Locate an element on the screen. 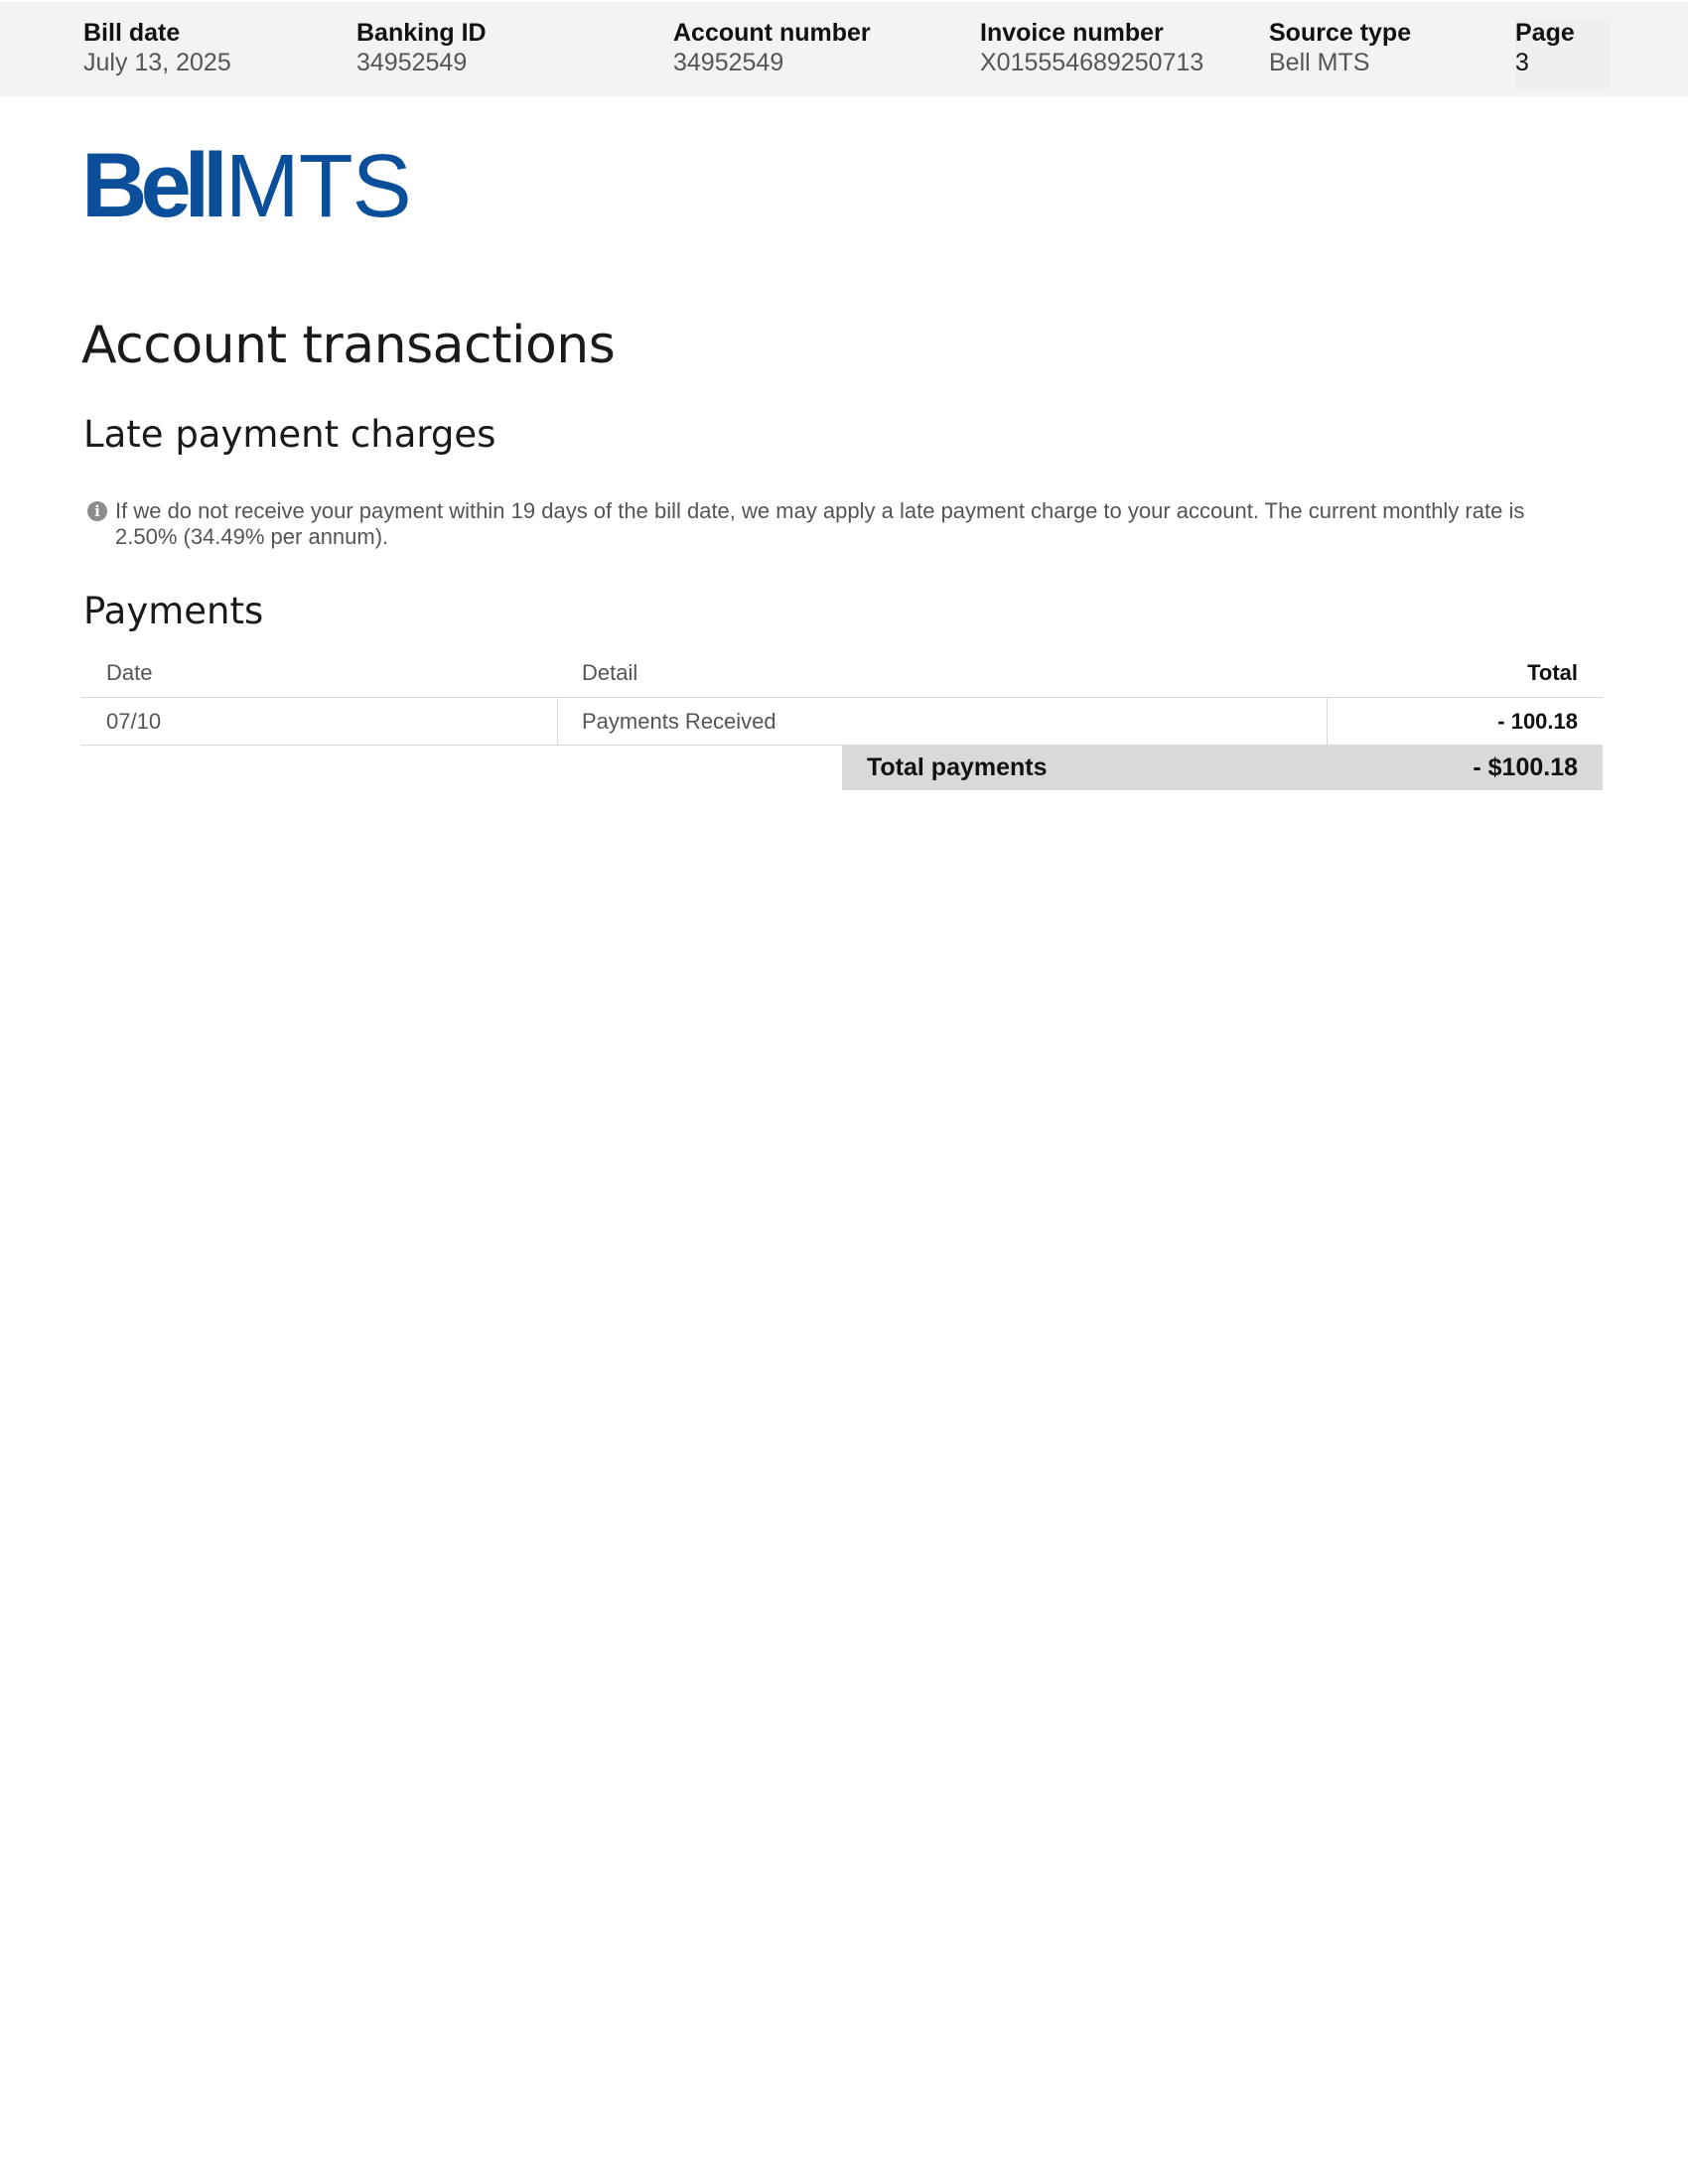 This screenshot has height=2184, width=1688. page-title: Account transactions is located at coordinates (348, 345).